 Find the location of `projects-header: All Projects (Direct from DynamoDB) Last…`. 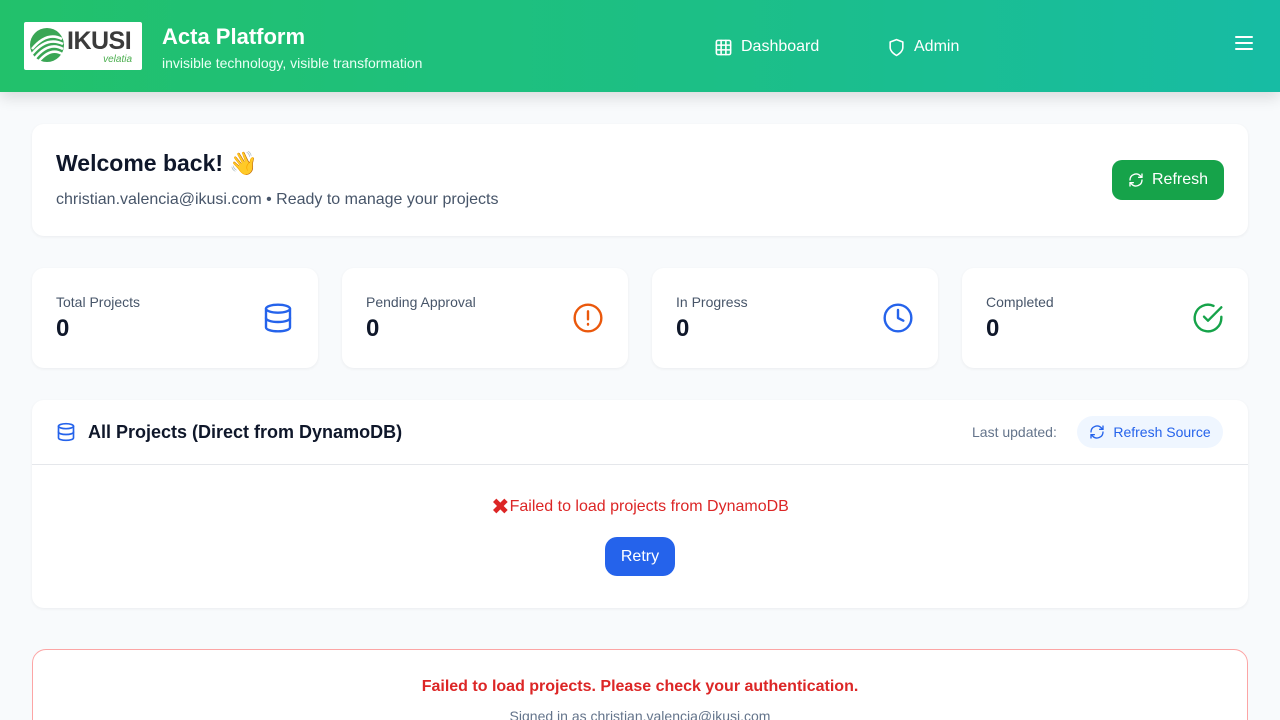

projects-header: All Projects (Direct from DynamoDB) Last… is located at coordinates (640, 432).